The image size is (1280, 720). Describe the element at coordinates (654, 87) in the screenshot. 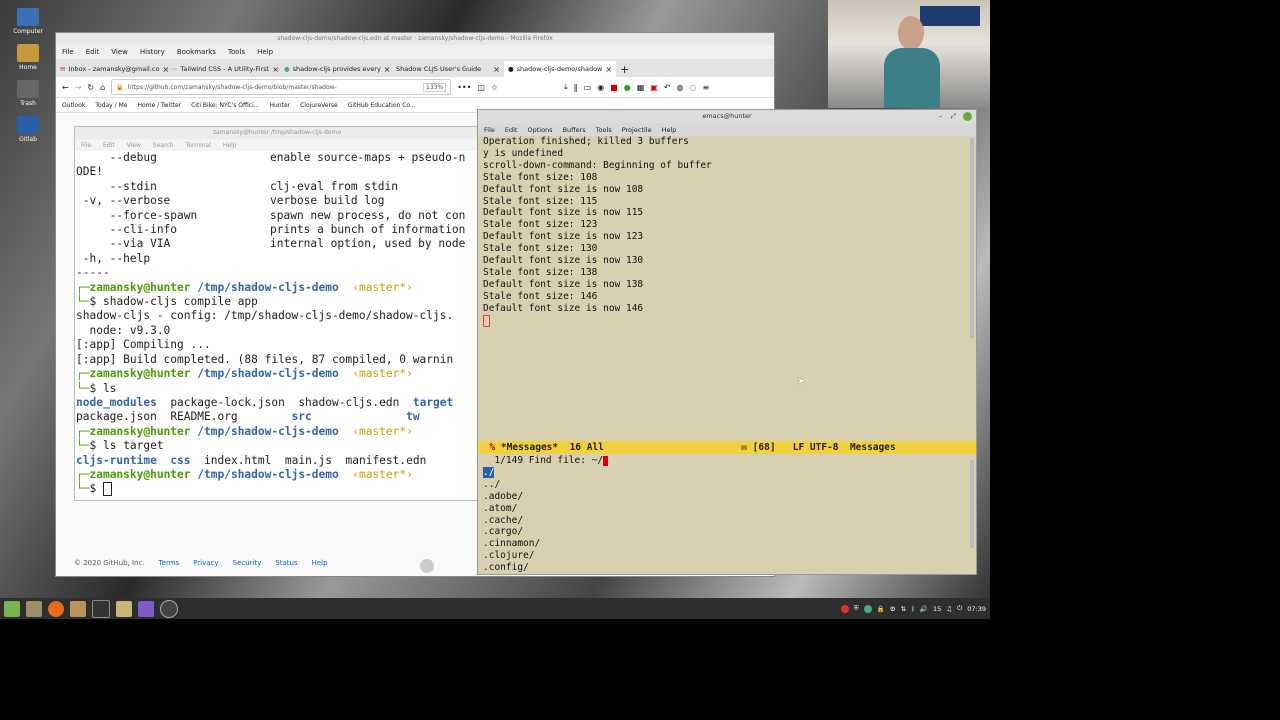

I see `extension-icon: ▣` at that location.